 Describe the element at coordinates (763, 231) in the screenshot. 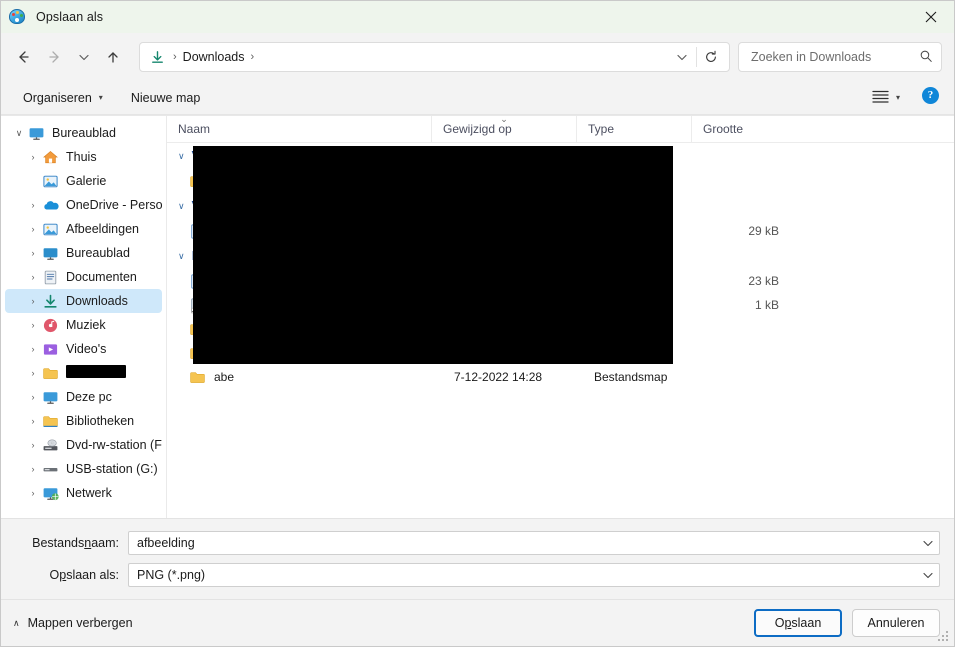

I see `file-size: 29 kB` at that location.